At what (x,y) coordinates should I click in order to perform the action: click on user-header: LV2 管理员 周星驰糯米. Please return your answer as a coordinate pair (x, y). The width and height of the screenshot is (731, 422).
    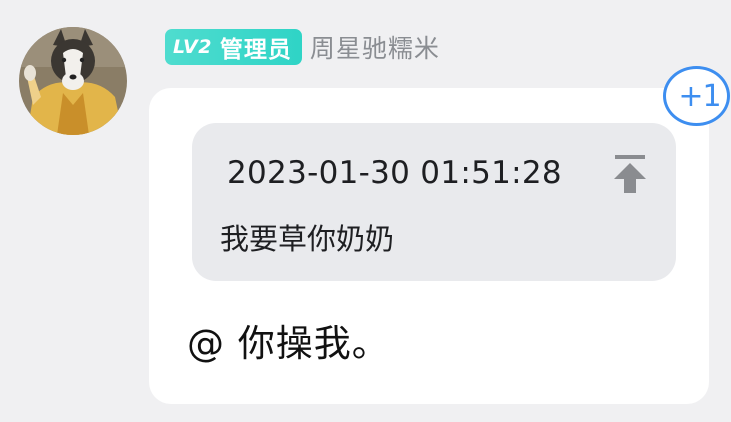
    Looking at the image, I should click on (302, 47).